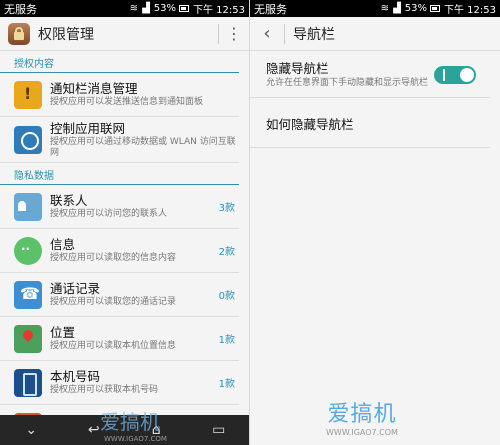  What do you see at coordinates (127, 102) in the screenshot?
I see `item-subtitle: 授权应用可以发送推送信息到通知面板` at bounding box center [127, 102].